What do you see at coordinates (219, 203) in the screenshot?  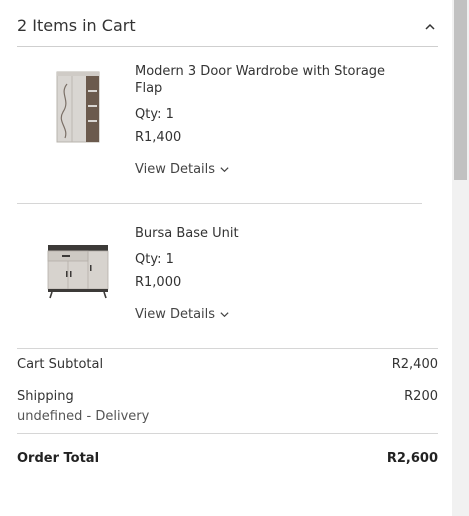 I see `item-divider` at bounding box center [219, 203].